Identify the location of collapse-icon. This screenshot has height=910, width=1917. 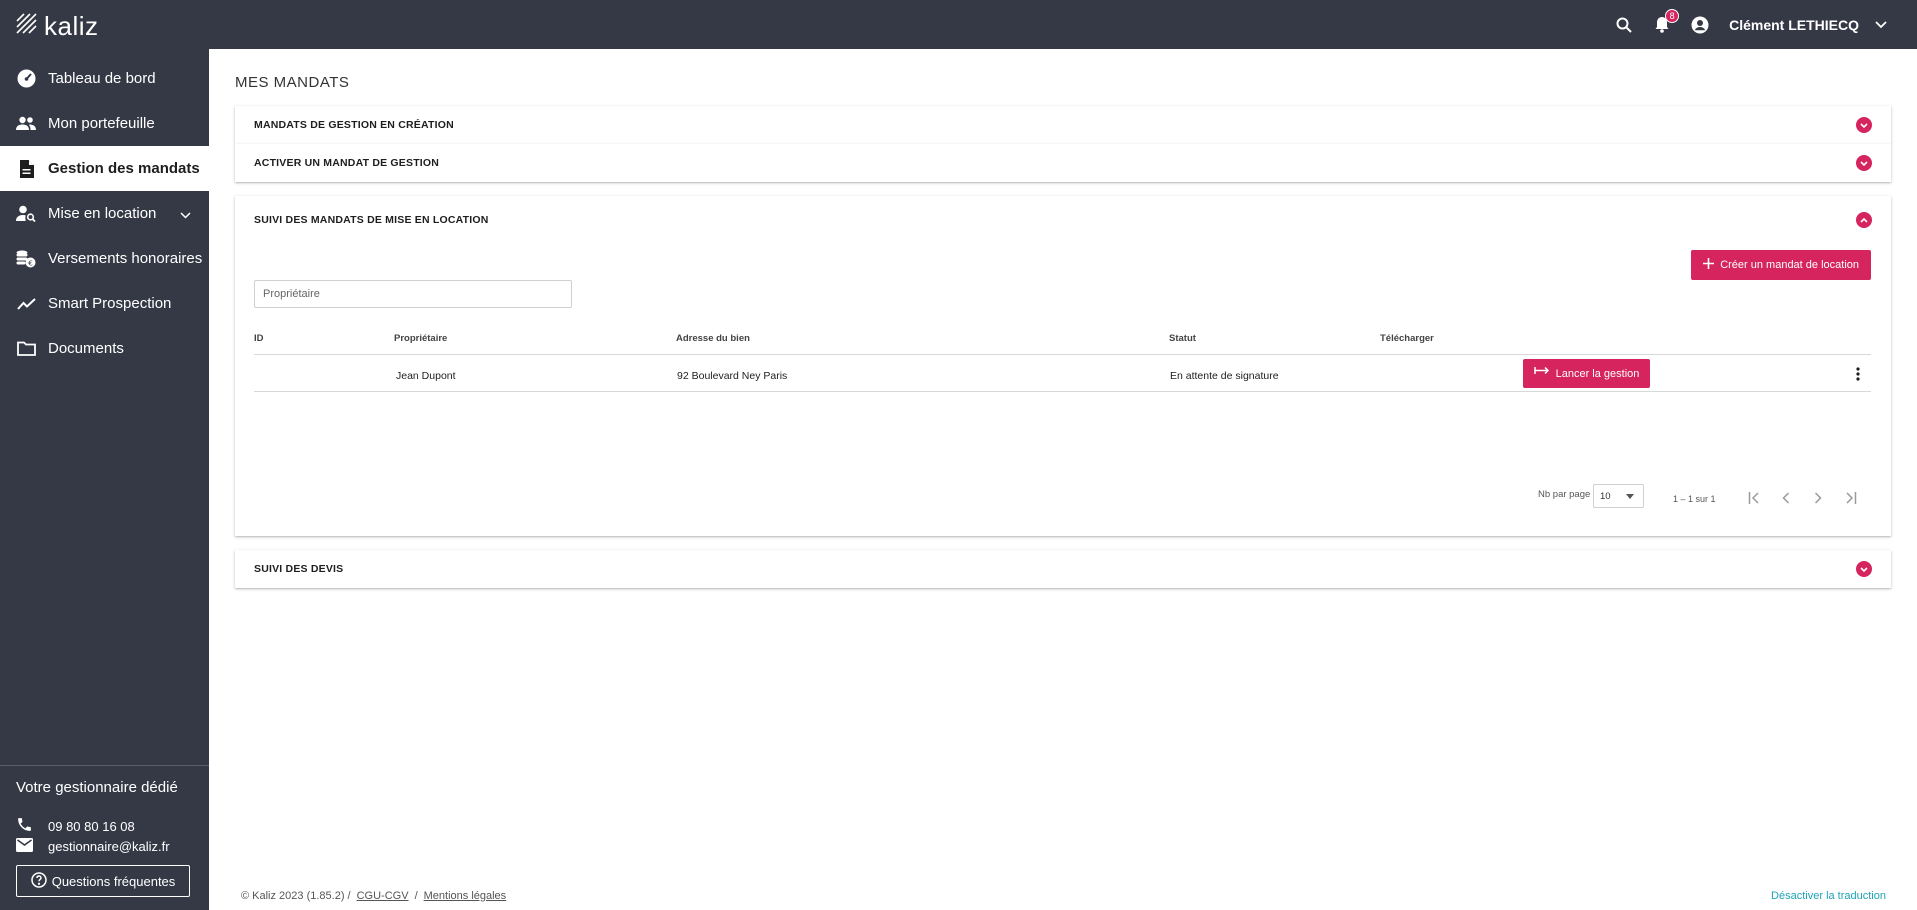
(1864, 220).